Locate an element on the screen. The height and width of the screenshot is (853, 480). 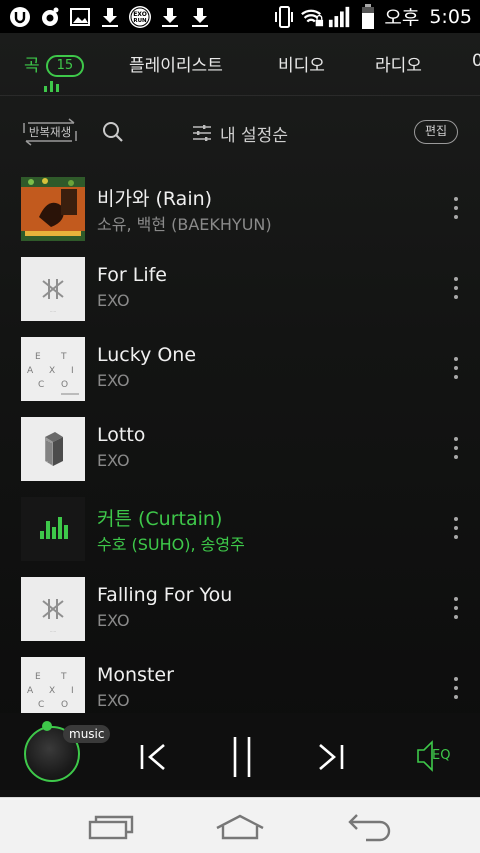
song-row: E T A X I C O Lucky One EXO is located at coordinates (240, 373).